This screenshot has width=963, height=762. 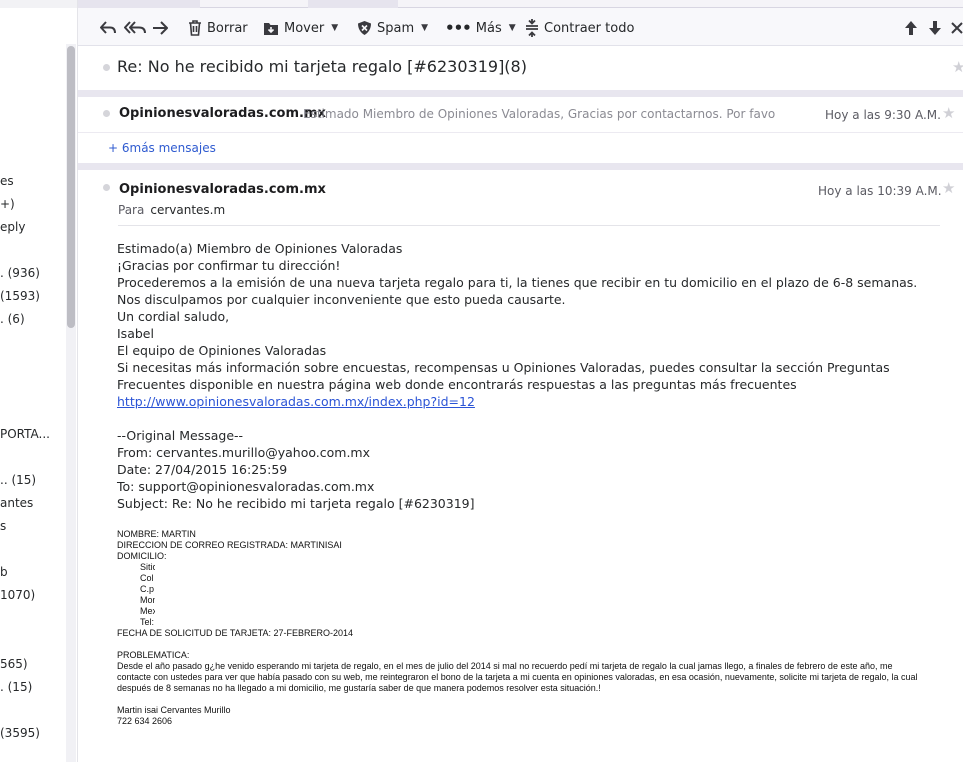 I want to click on signature-name: Martin isai Cervantes Murillo, so click(x=174, y=710).